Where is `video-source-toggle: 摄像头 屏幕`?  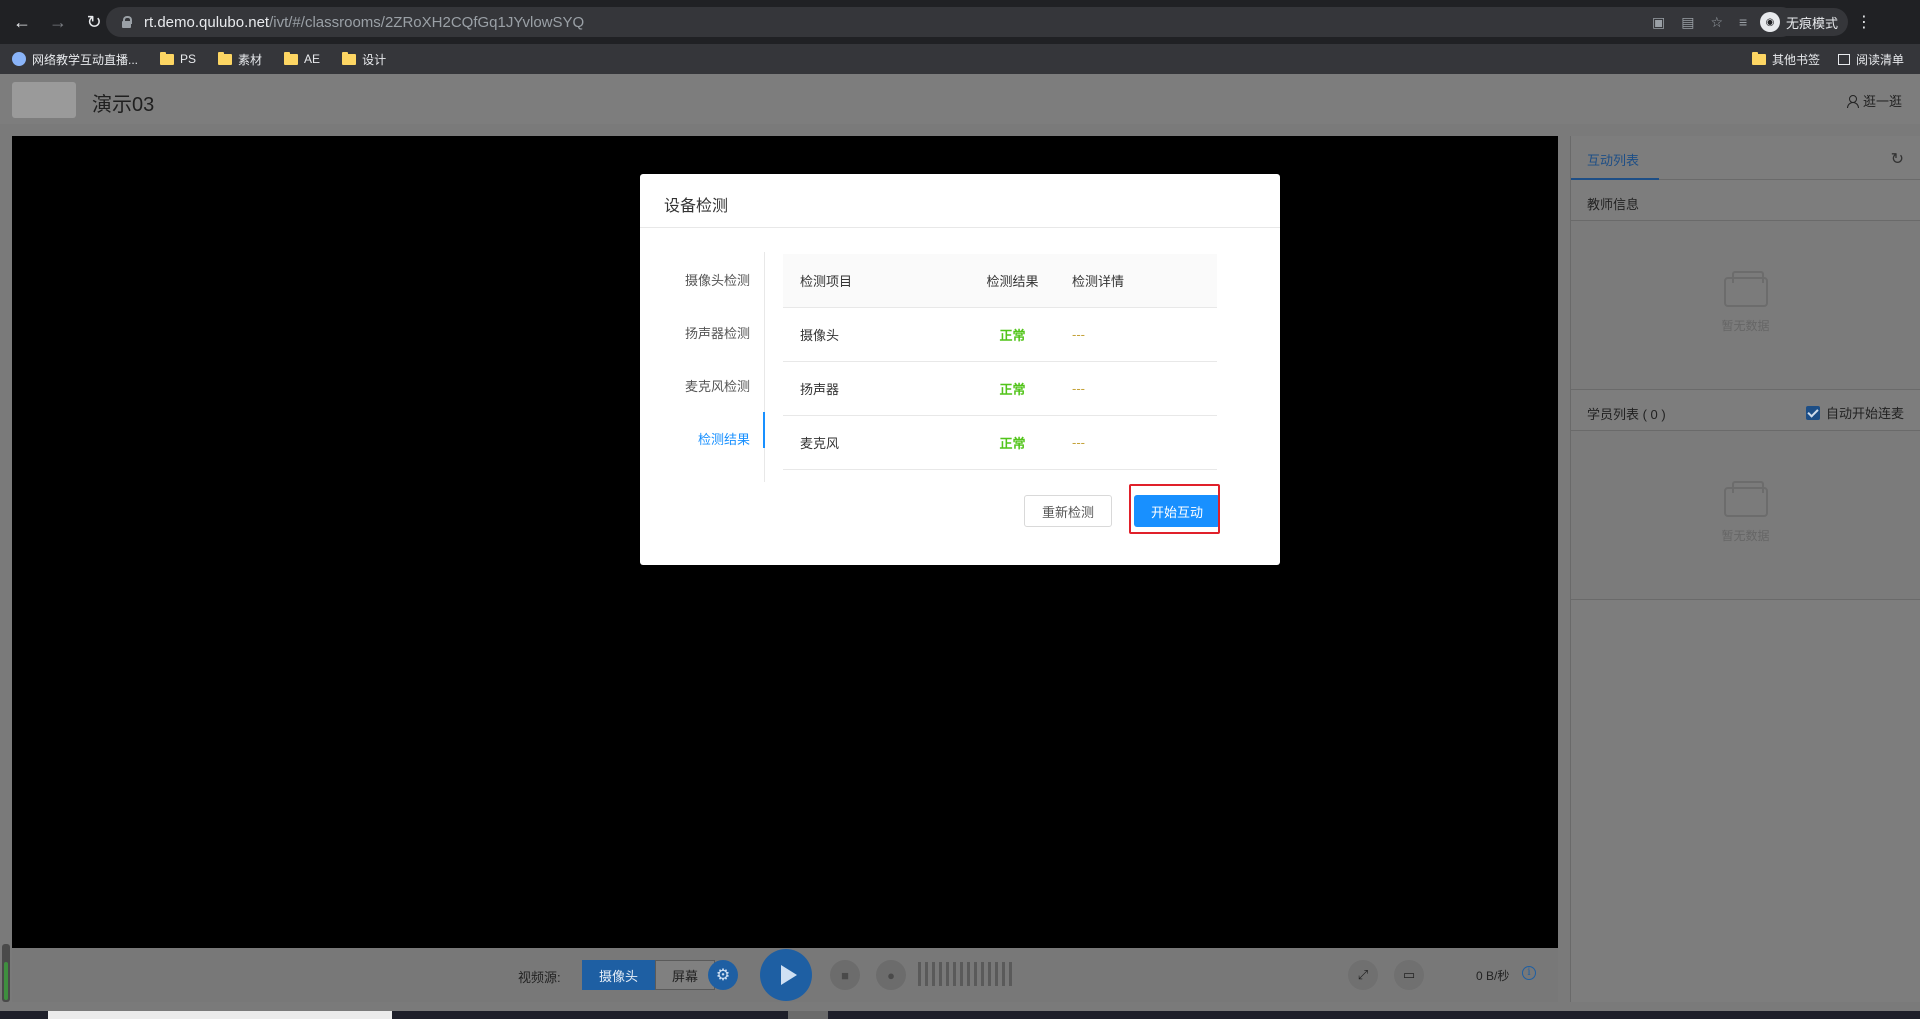
video-source-toggle: 摄像头 屏幕 is located at coordinates (649, 975).